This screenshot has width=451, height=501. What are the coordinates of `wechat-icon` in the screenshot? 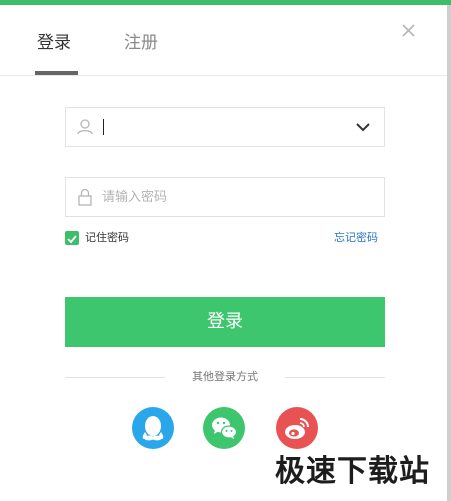 It's located at (225, 428).